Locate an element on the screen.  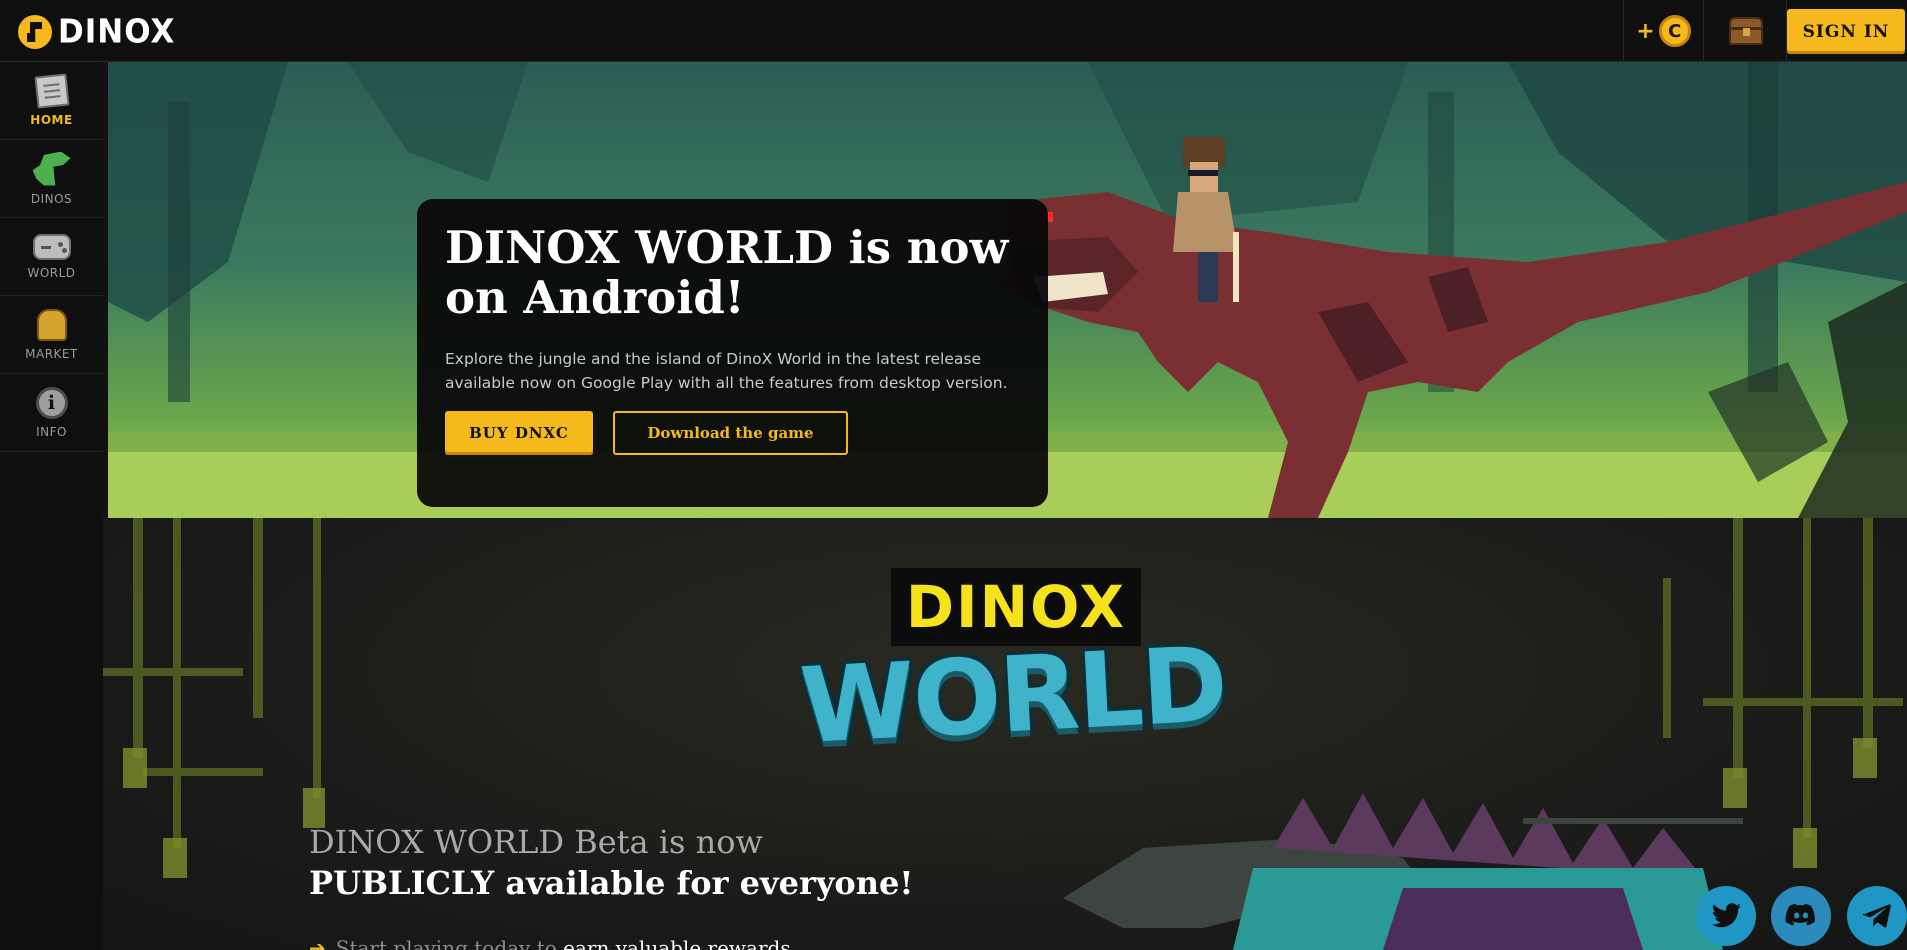
twitter-link is located at coordinates (1726, 916).